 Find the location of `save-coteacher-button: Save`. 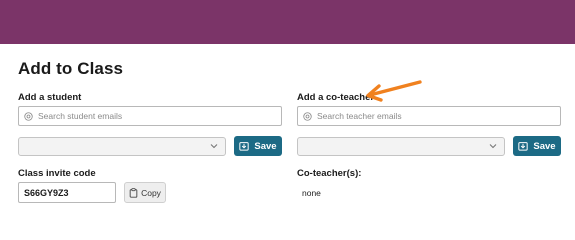

save-coteacher-button: Save is located at coordinates (537, 146).